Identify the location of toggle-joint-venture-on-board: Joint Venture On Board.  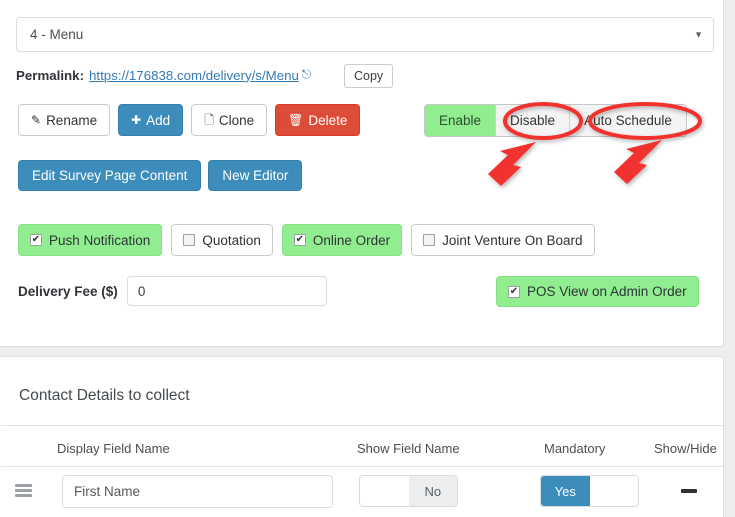
(503, 240).